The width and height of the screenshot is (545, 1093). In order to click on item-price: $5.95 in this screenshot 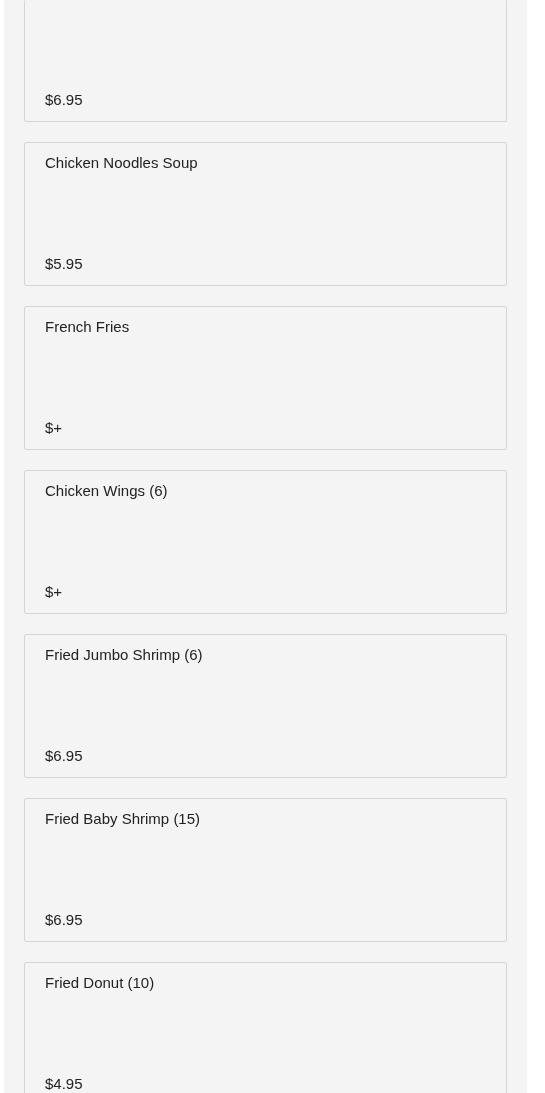, I will do `click(64, 264)`.